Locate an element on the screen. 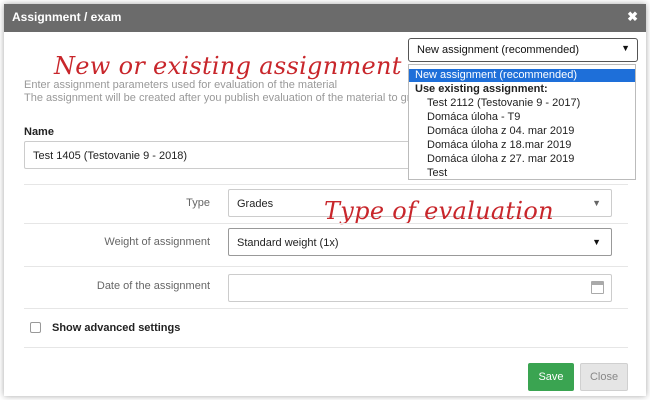 Image resolution: width=650 pixels, height=400 pixels. save-button: Save is located at coordinates (551, 377).